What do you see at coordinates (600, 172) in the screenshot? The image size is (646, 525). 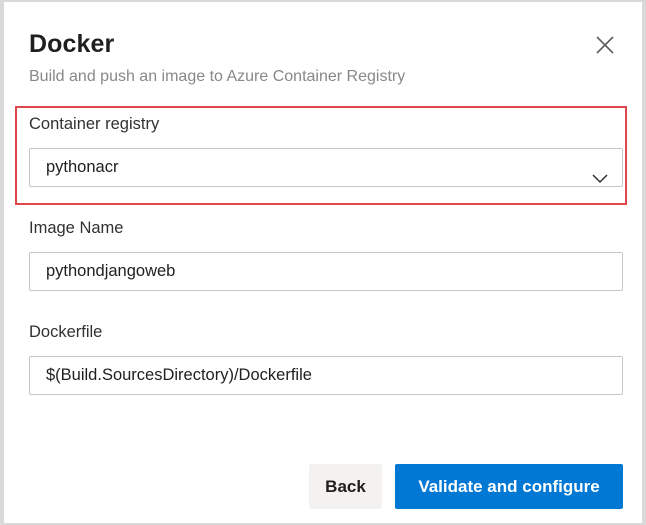 I see `chevron-down-icon` at bounding box center [600, 172].